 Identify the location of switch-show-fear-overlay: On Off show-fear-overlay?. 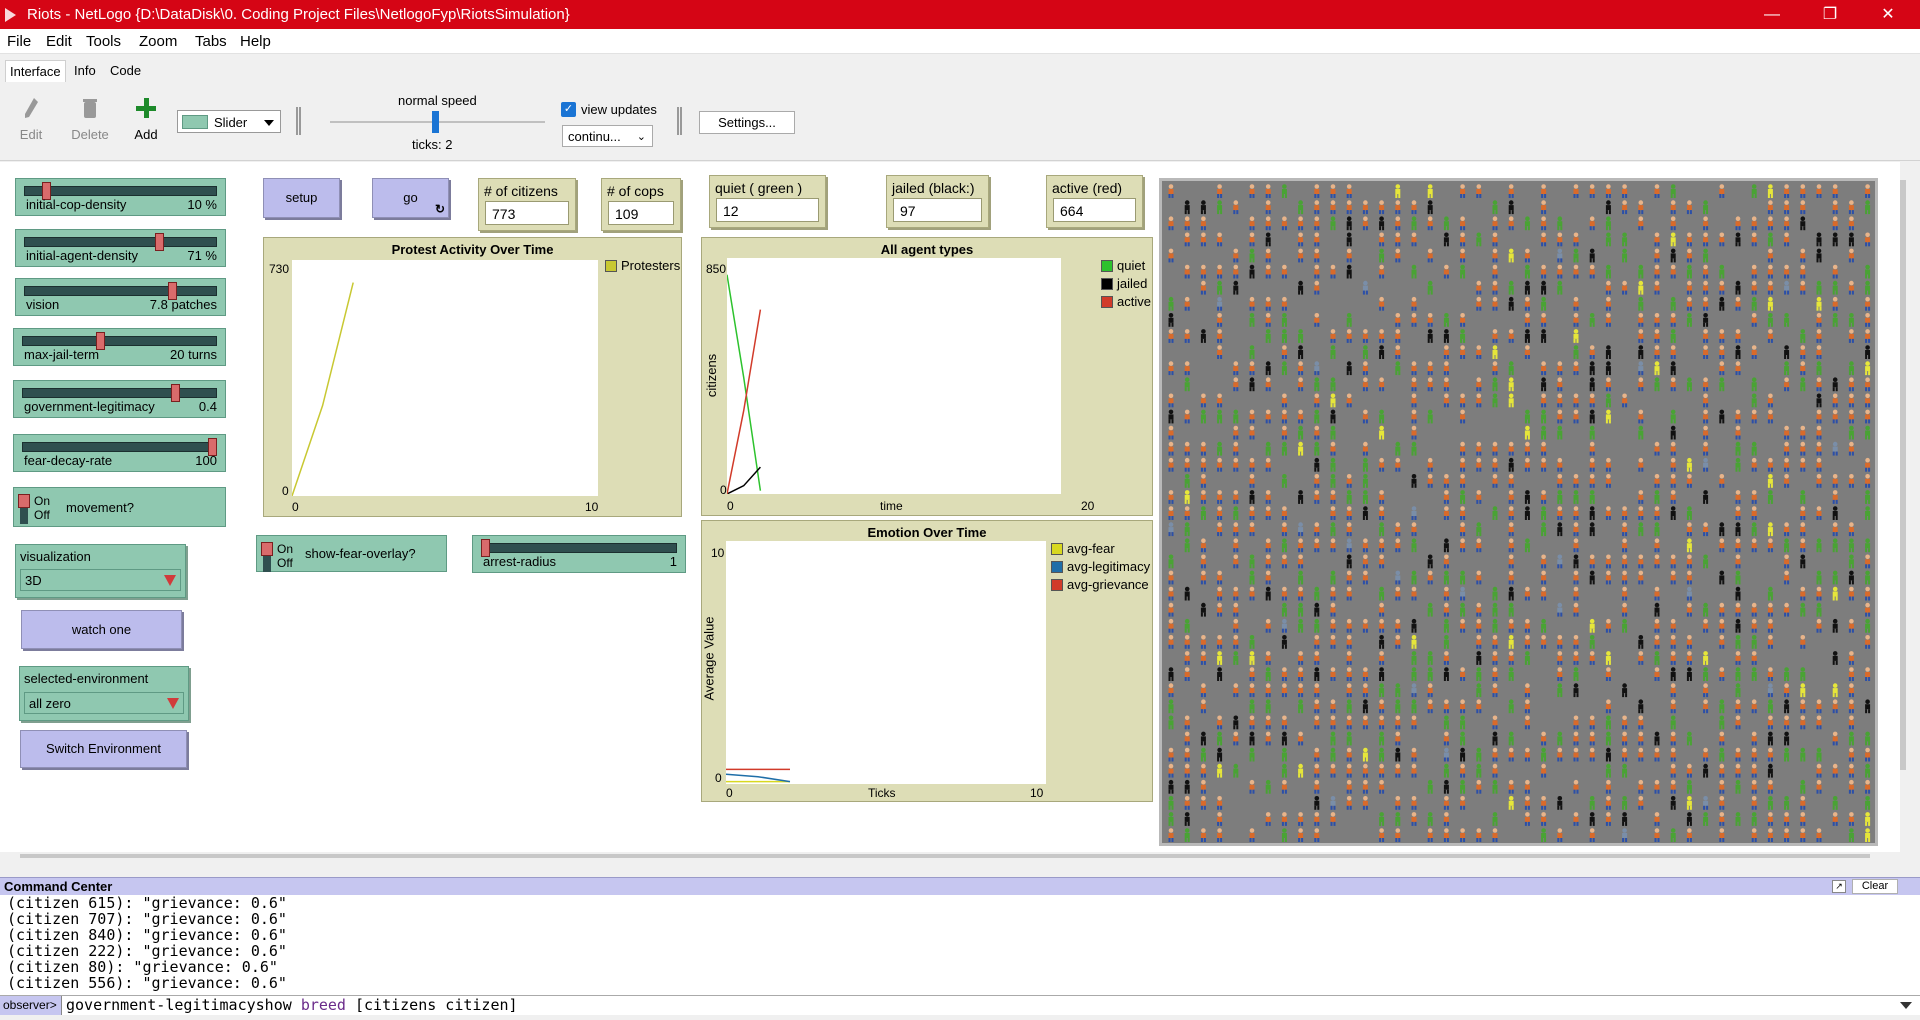
(351, 553).